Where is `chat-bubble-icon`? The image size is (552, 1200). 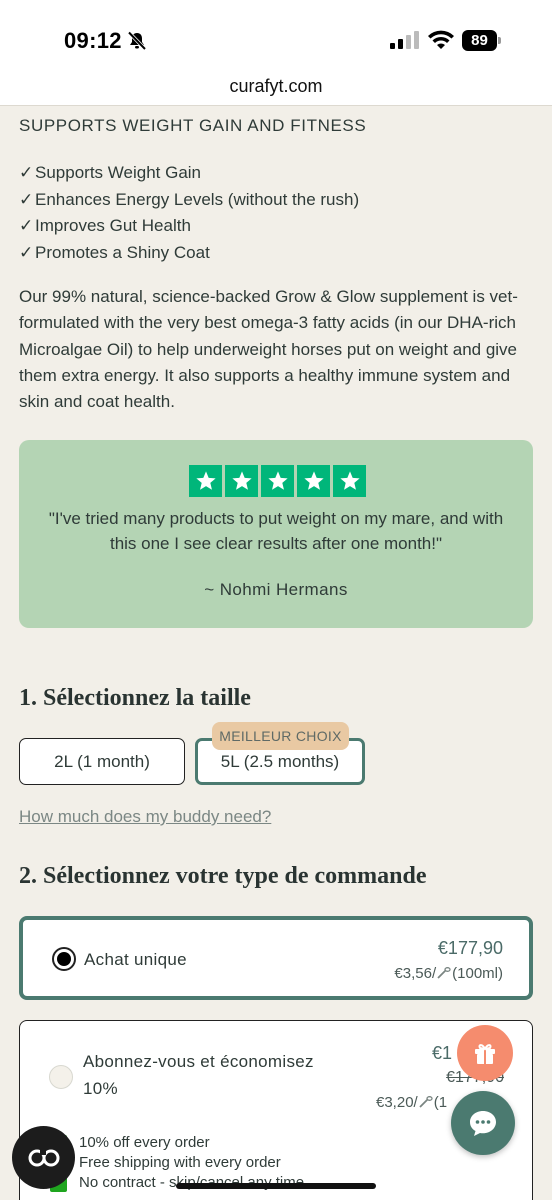
chat-bubble-icon is located at coordinates (483, 1123).